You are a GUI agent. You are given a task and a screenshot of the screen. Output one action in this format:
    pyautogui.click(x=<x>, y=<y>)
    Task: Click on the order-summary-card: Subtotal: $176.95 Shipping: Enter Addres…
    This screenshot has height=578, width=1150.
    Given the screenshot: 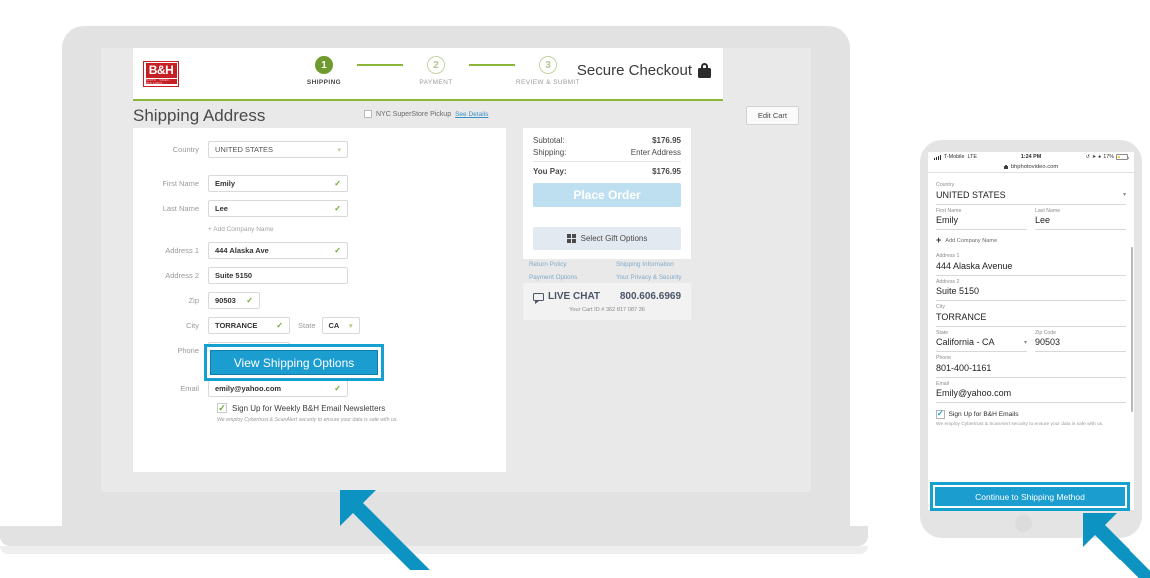 What is the action you would take?
    pyautogui.click(x=607, y=173)
    